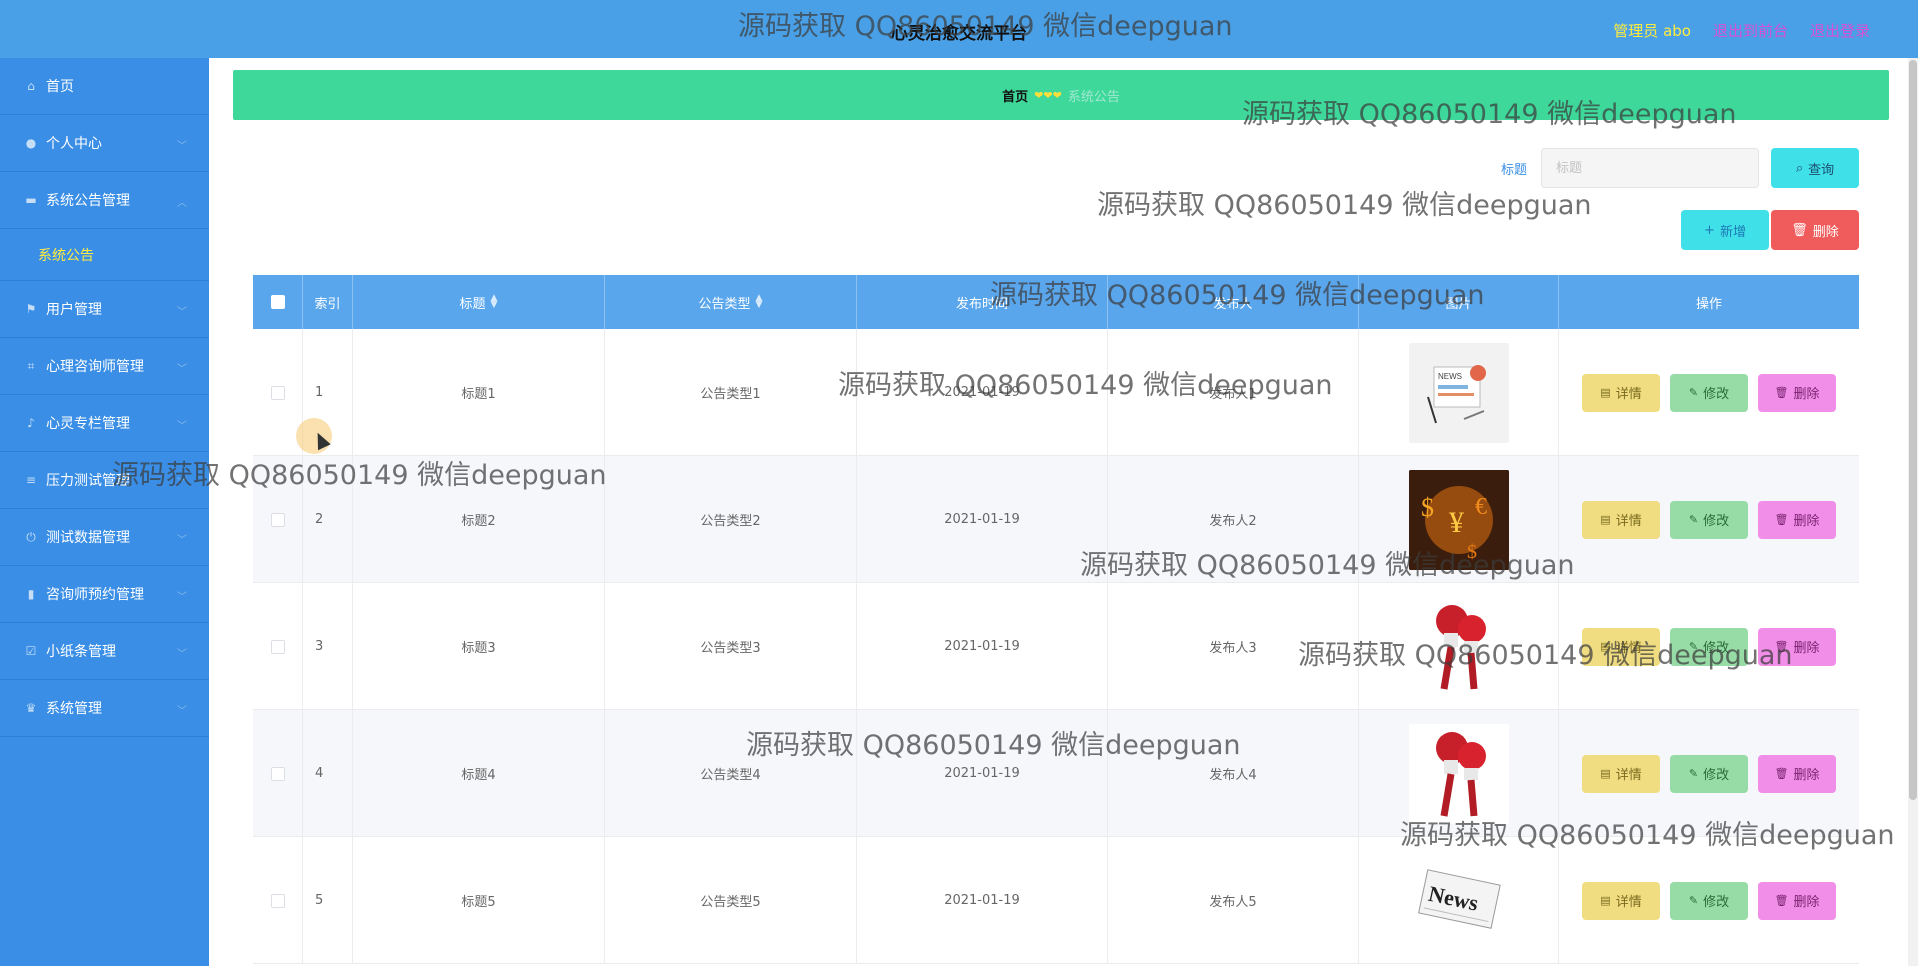 This screenshot has height=966, width=1918. What do you see at coordinates (1015, 95) in the screenshot?
I see `breadcrumb-home: 首页` at bounding box center [1015, 95].